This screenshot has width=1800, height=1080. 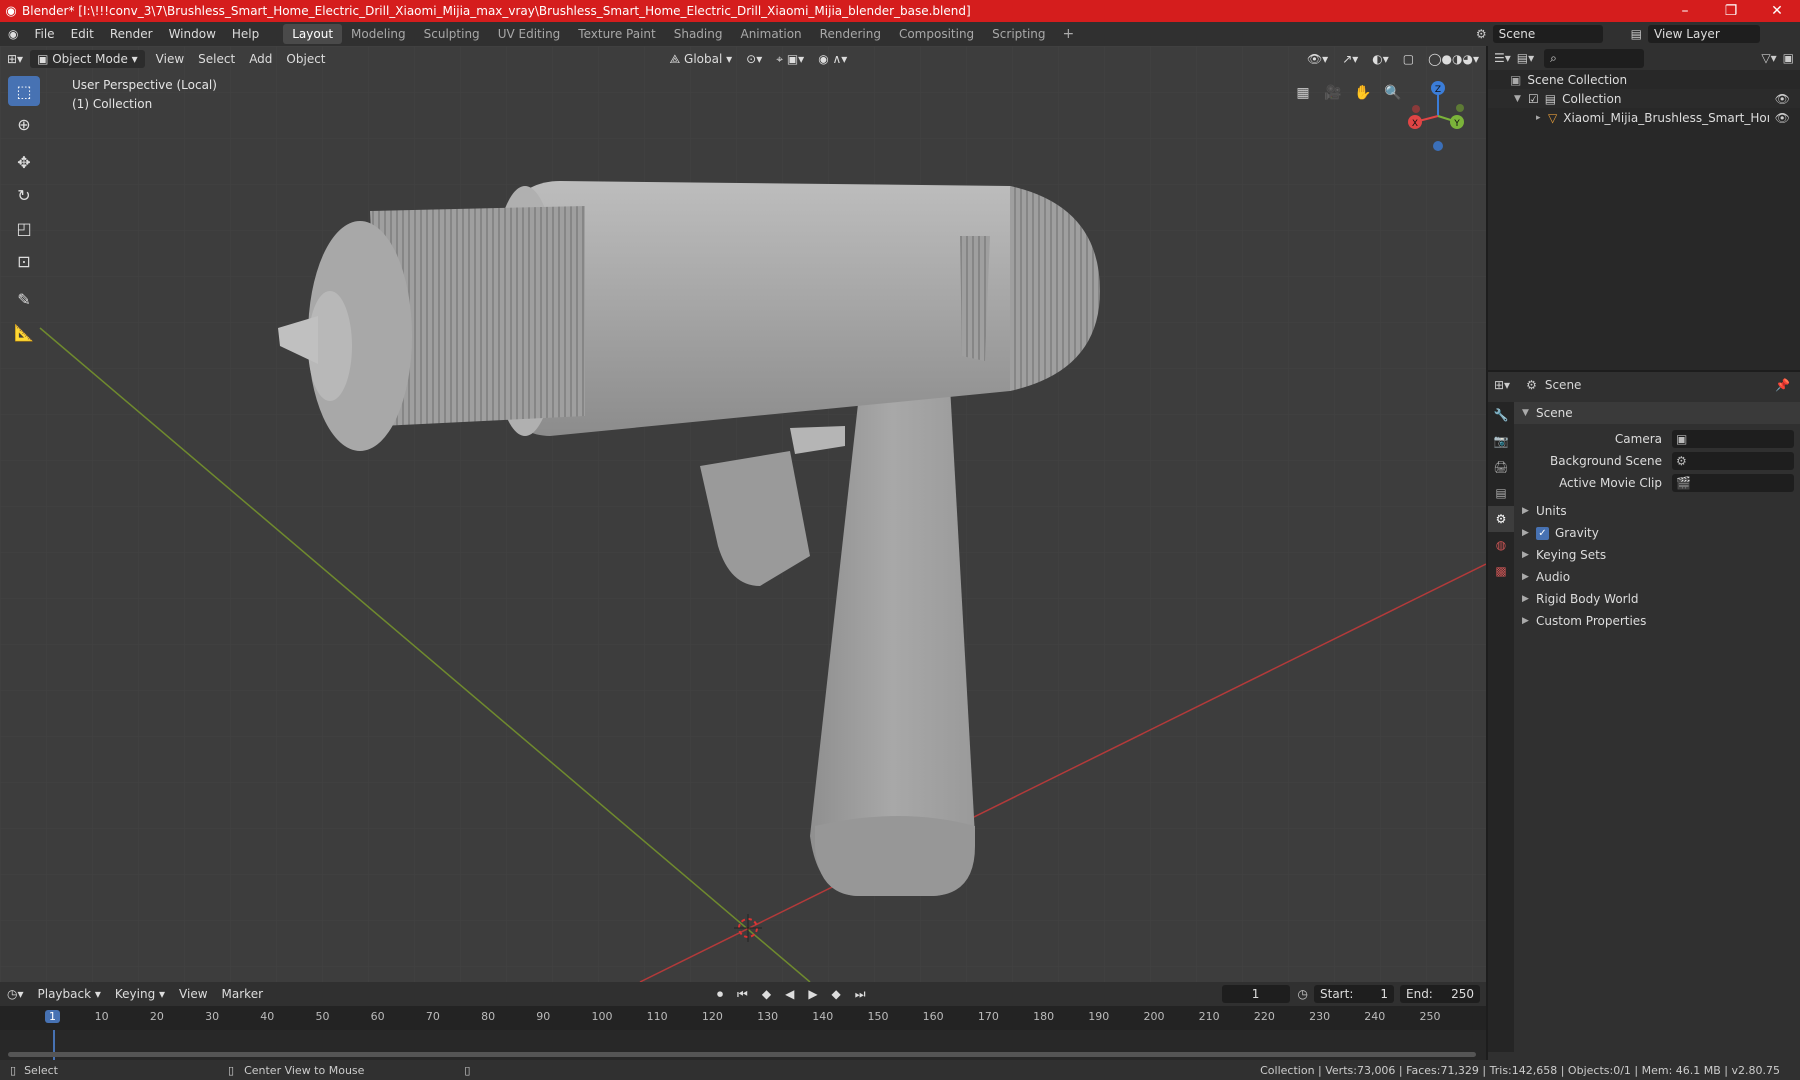 I want to click on clock-icon: ◷, so click(x=1303, y=994).